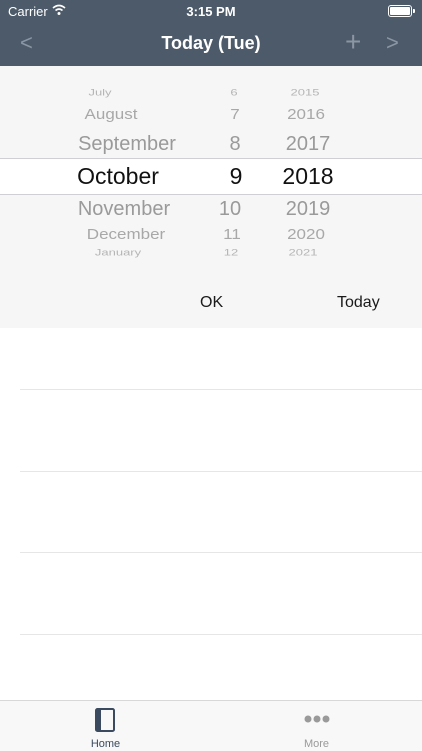  Describe the element at coordinates (306, 115) in the screenshot. I see `year-option: 2016` at that location.